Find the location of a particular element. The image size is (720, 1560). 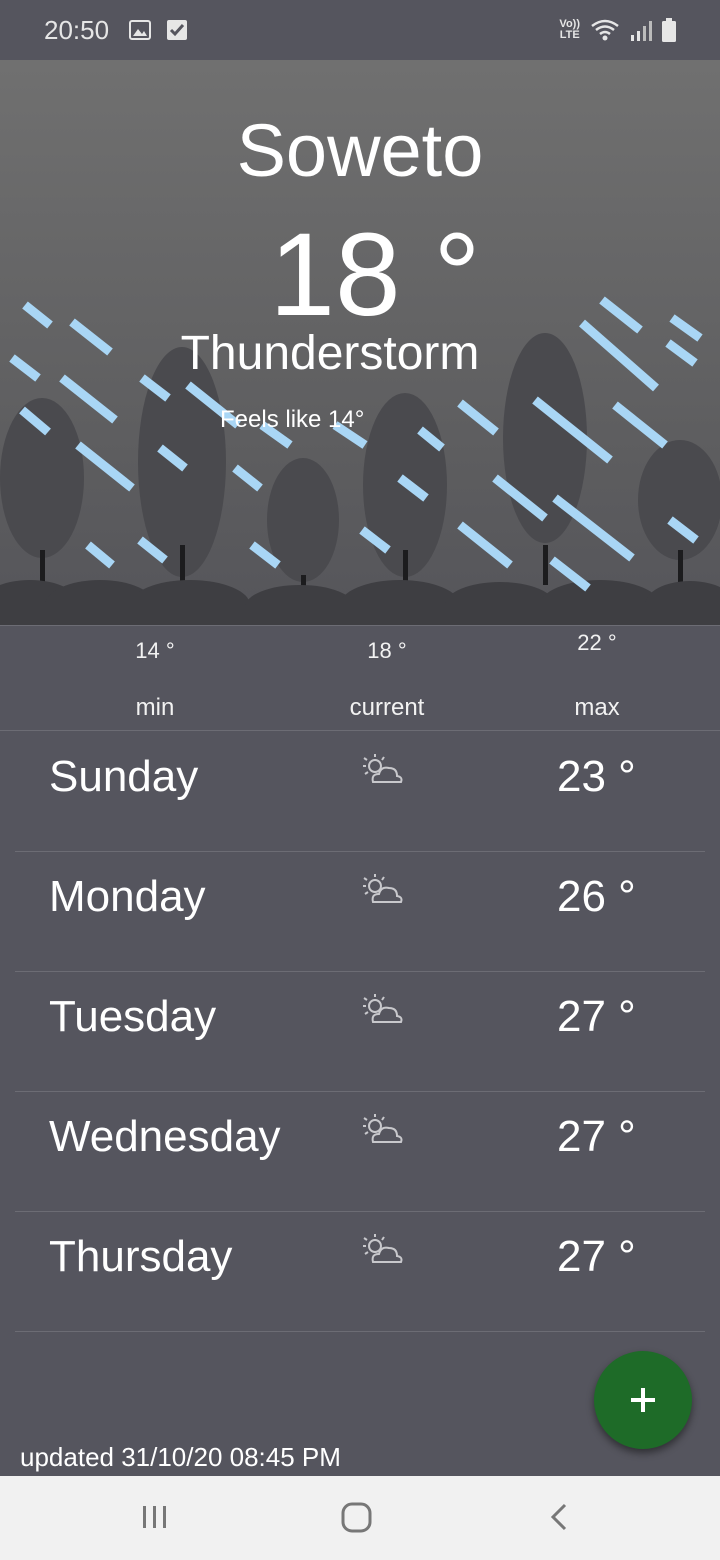

summary-current: 18 ° current is located at coordinates (387, 680).